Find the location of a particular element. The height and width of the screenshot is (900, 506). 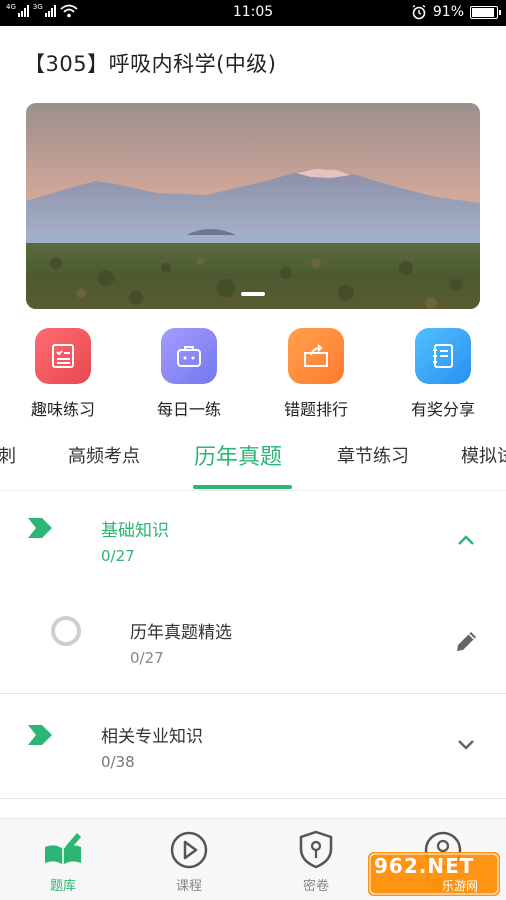

category-tabs: 刺 高频考点 历年真题 章节练习 模拟试 is located at coordinates (253, 460).